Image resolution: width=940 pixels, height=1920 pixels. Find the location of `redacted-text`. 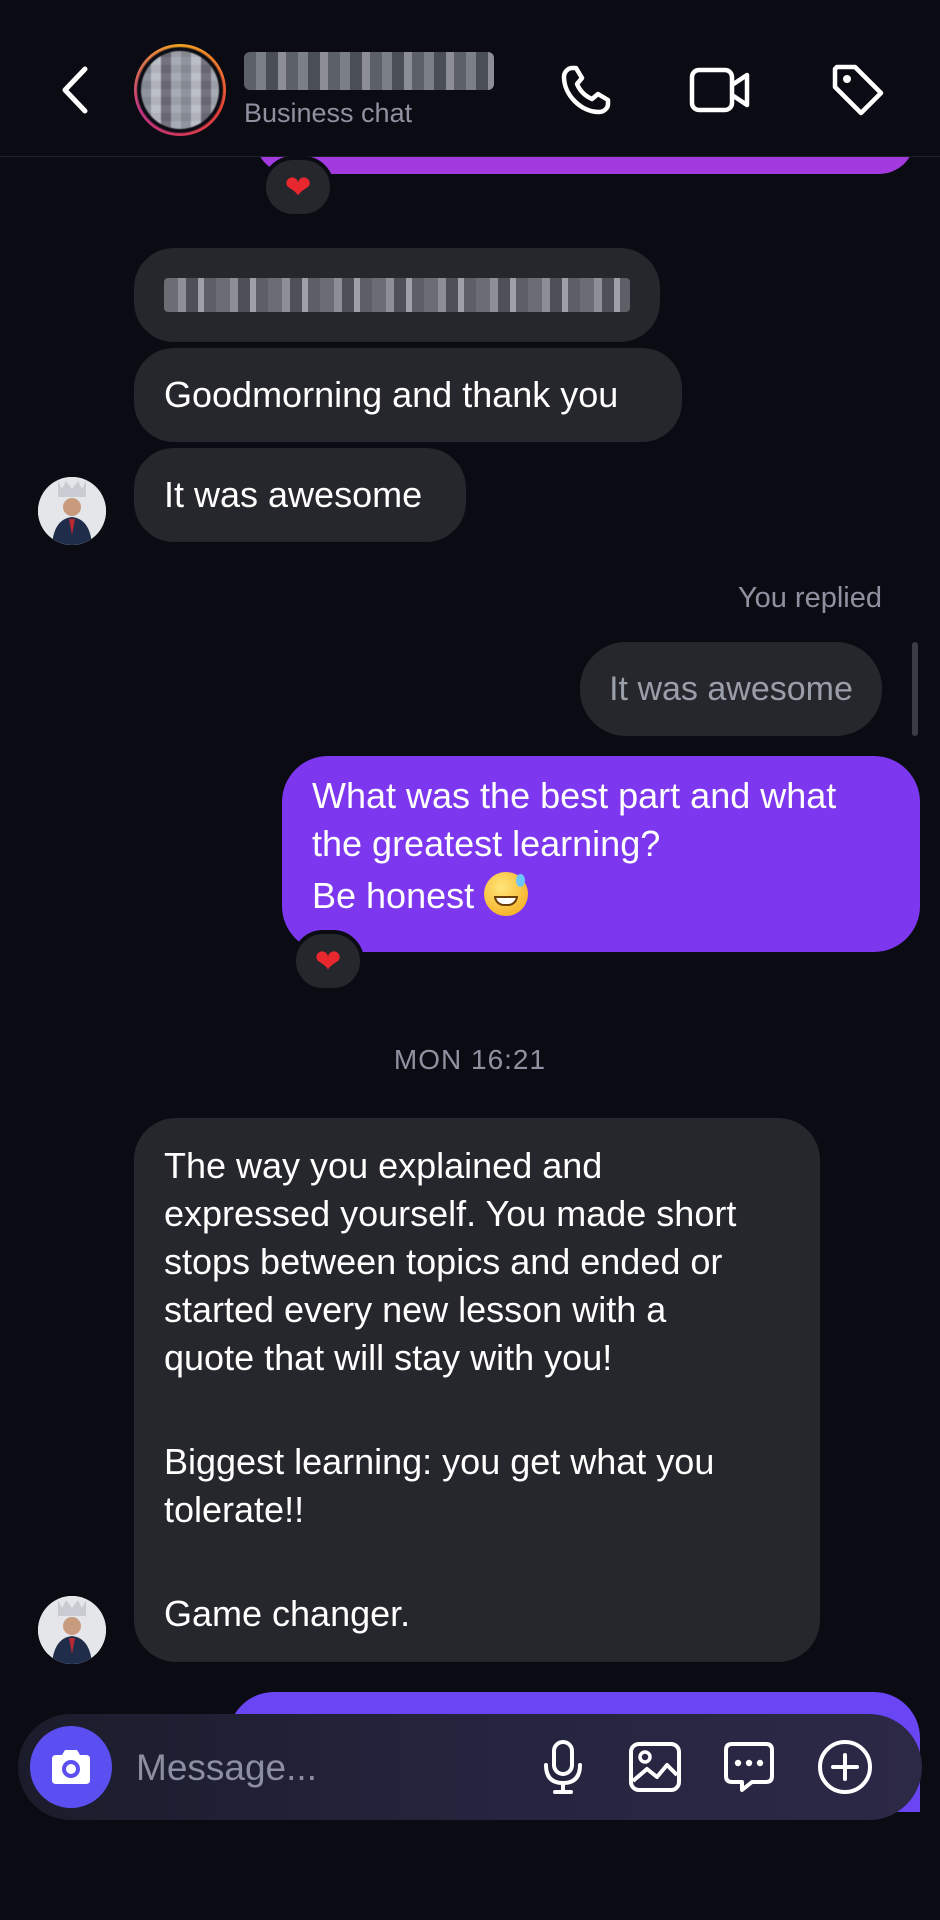

redacted-text is located at coordinates (397, 295).